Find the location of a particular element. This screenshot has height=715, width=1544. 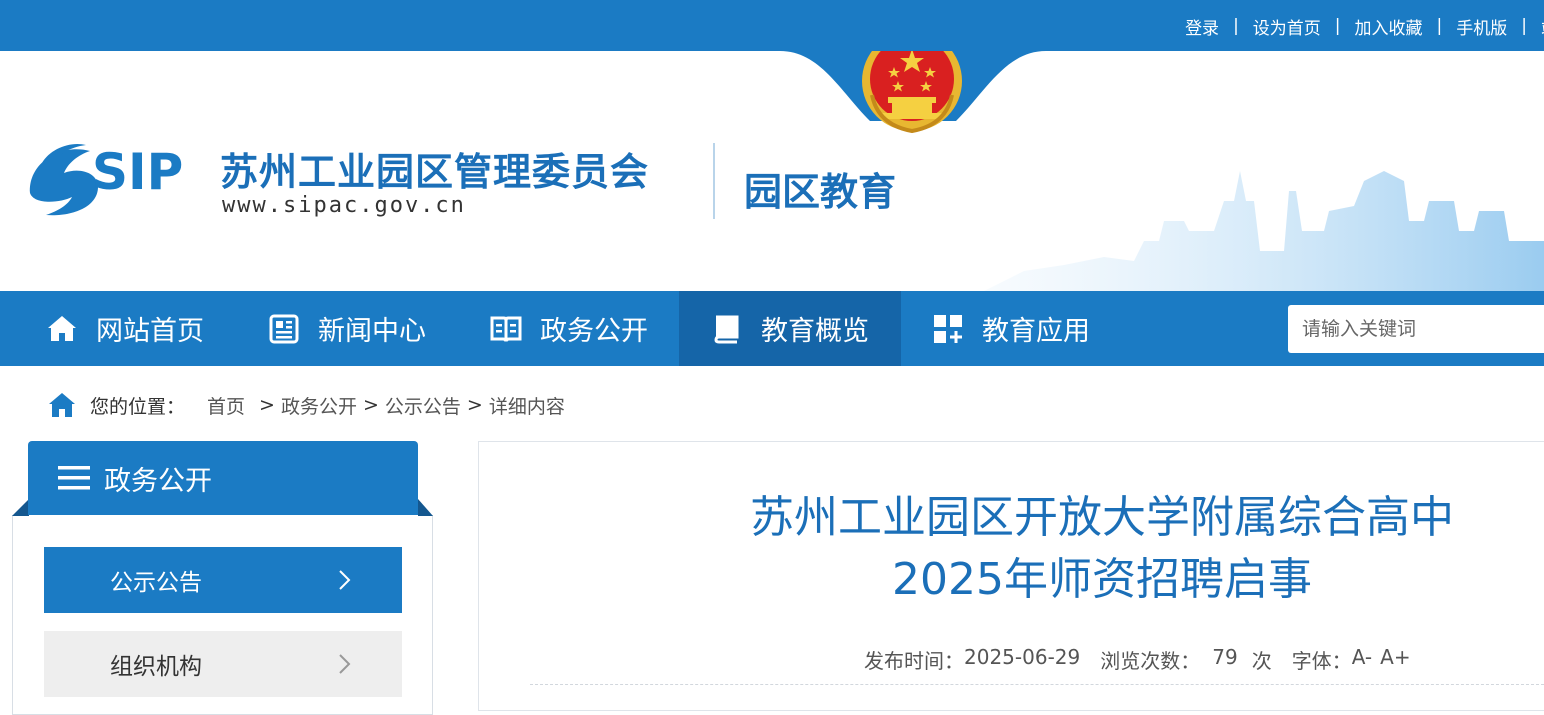

sidebar-item-label: 公示公告 is located at coordinates (156, 583).